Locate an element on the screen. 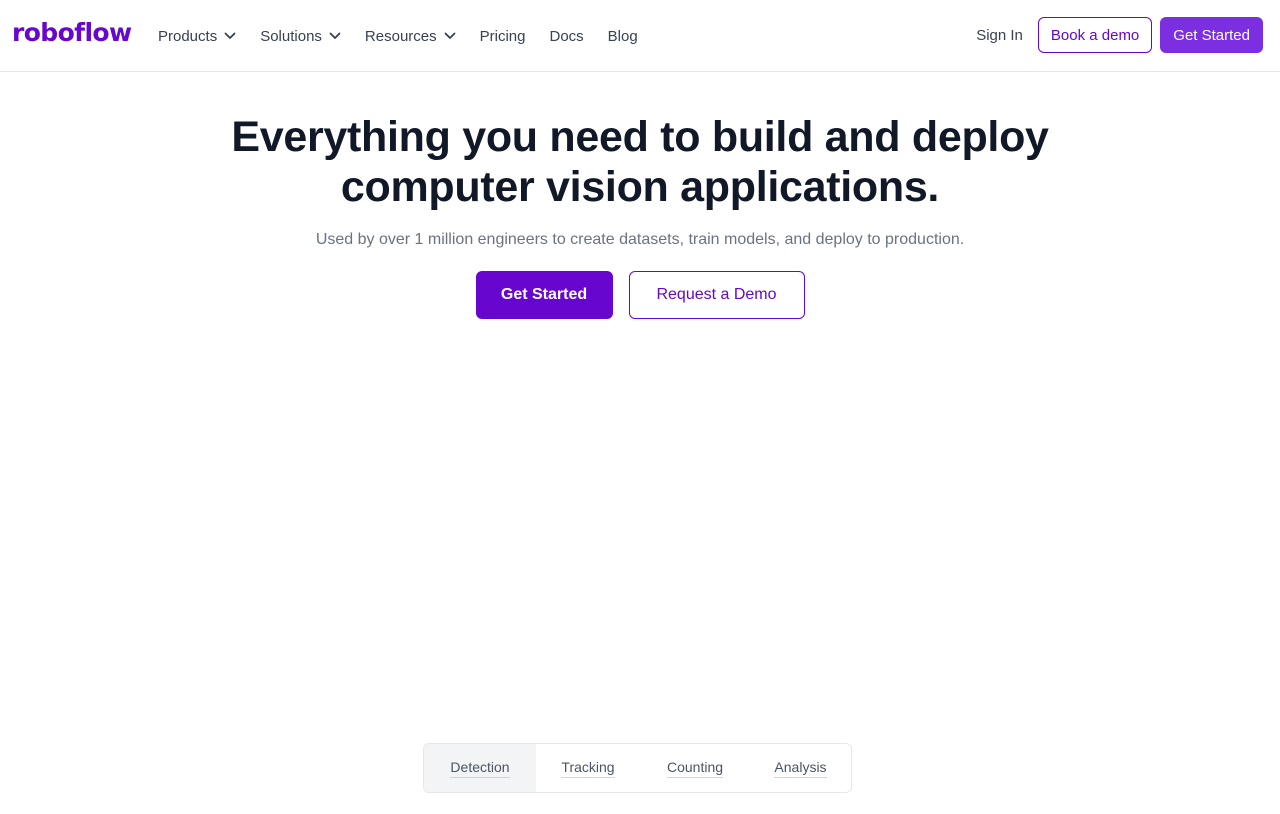  use-case-tabs: Detection Tracking Counting Analysis is located at coordinates (637, 768).